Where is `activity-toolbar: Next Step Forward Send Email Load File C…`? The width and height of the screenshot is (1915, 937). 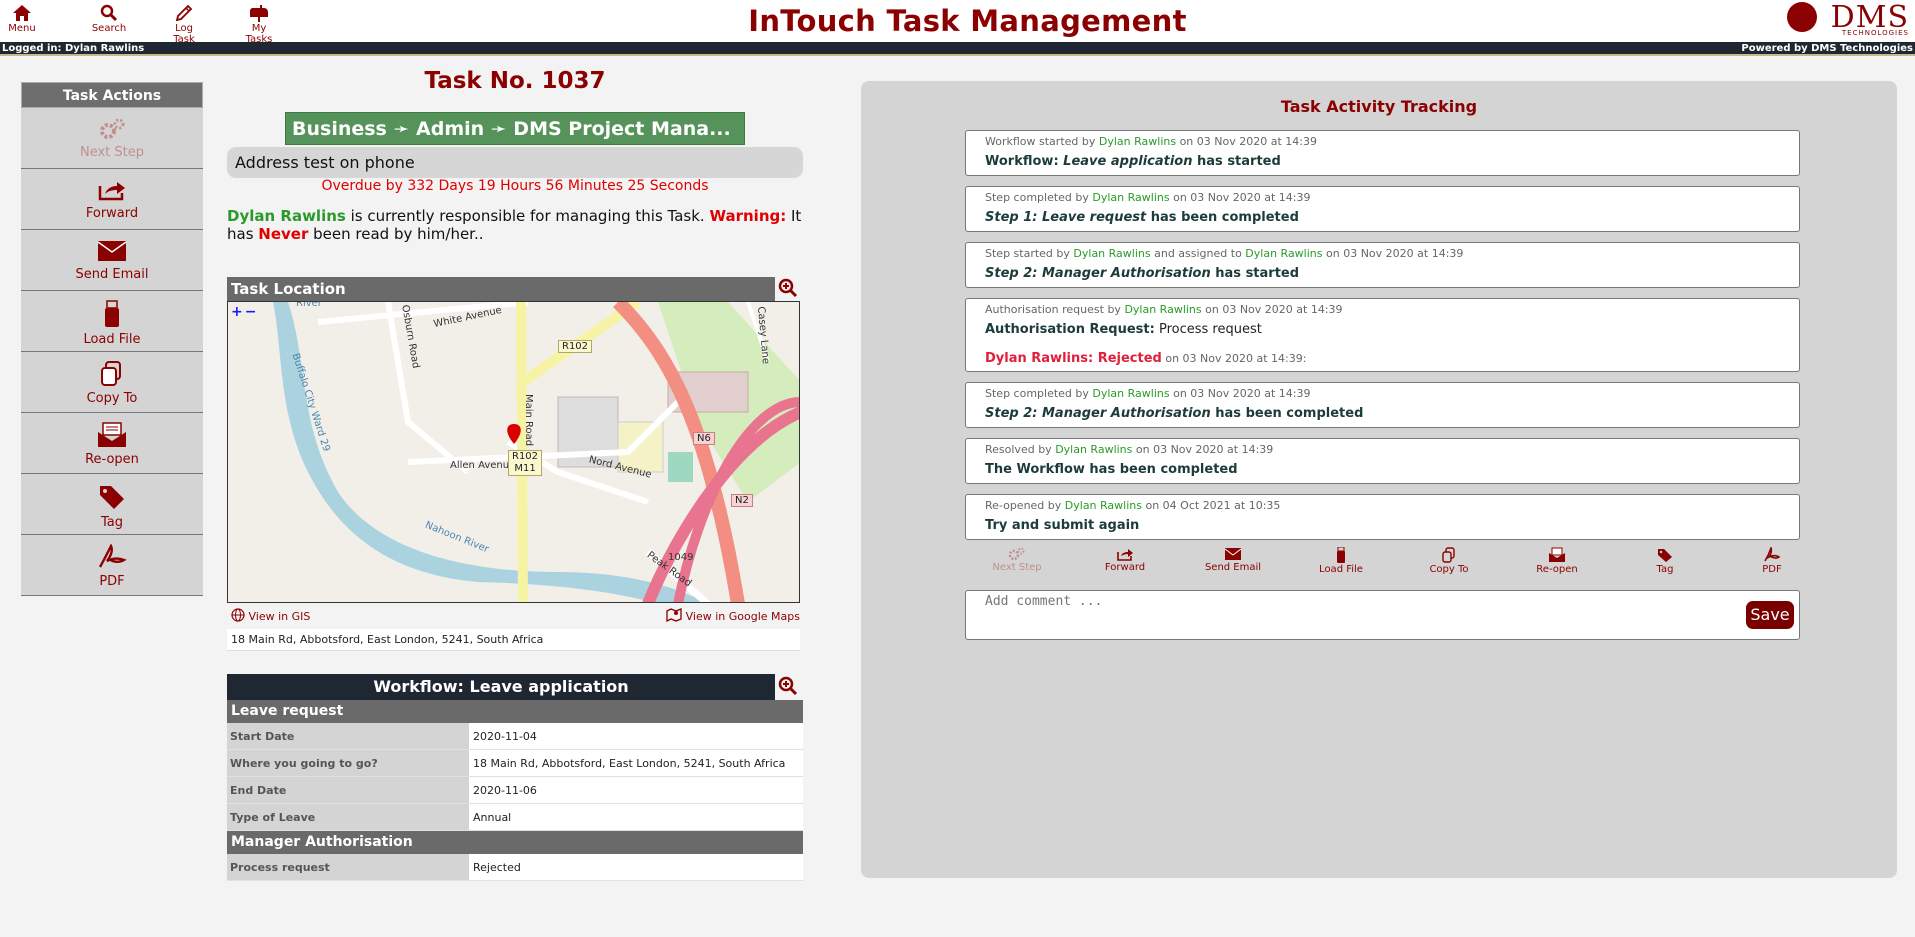
activity-toolbar: Next Step Forward Send Email Load File C… is located at coordinates (1382, 564).